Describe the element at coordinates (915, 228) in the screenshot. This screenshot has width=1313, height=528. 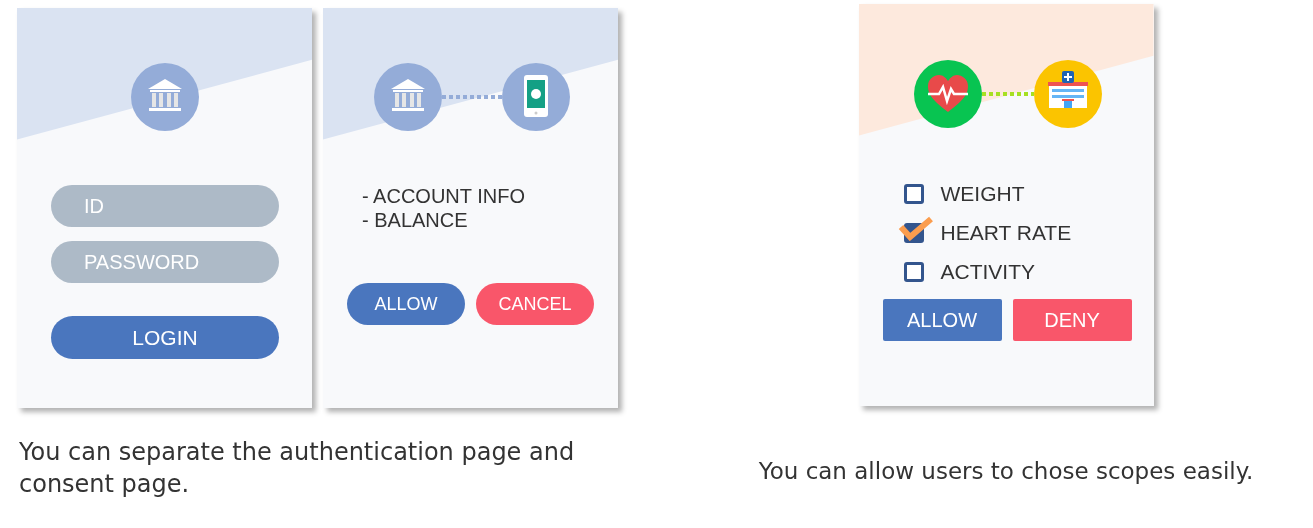
I see `check-icon` at that location.